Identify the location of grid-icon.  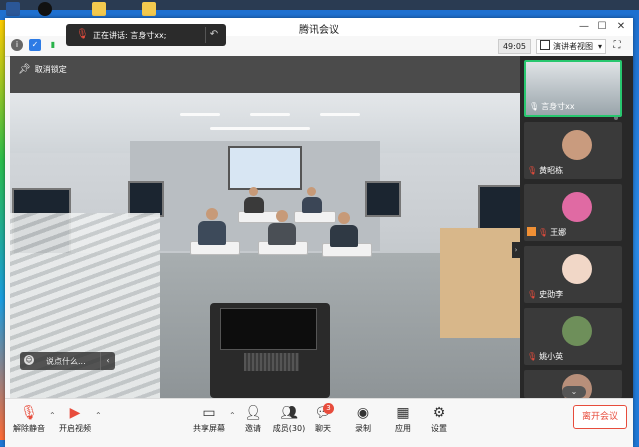
(545, 45).